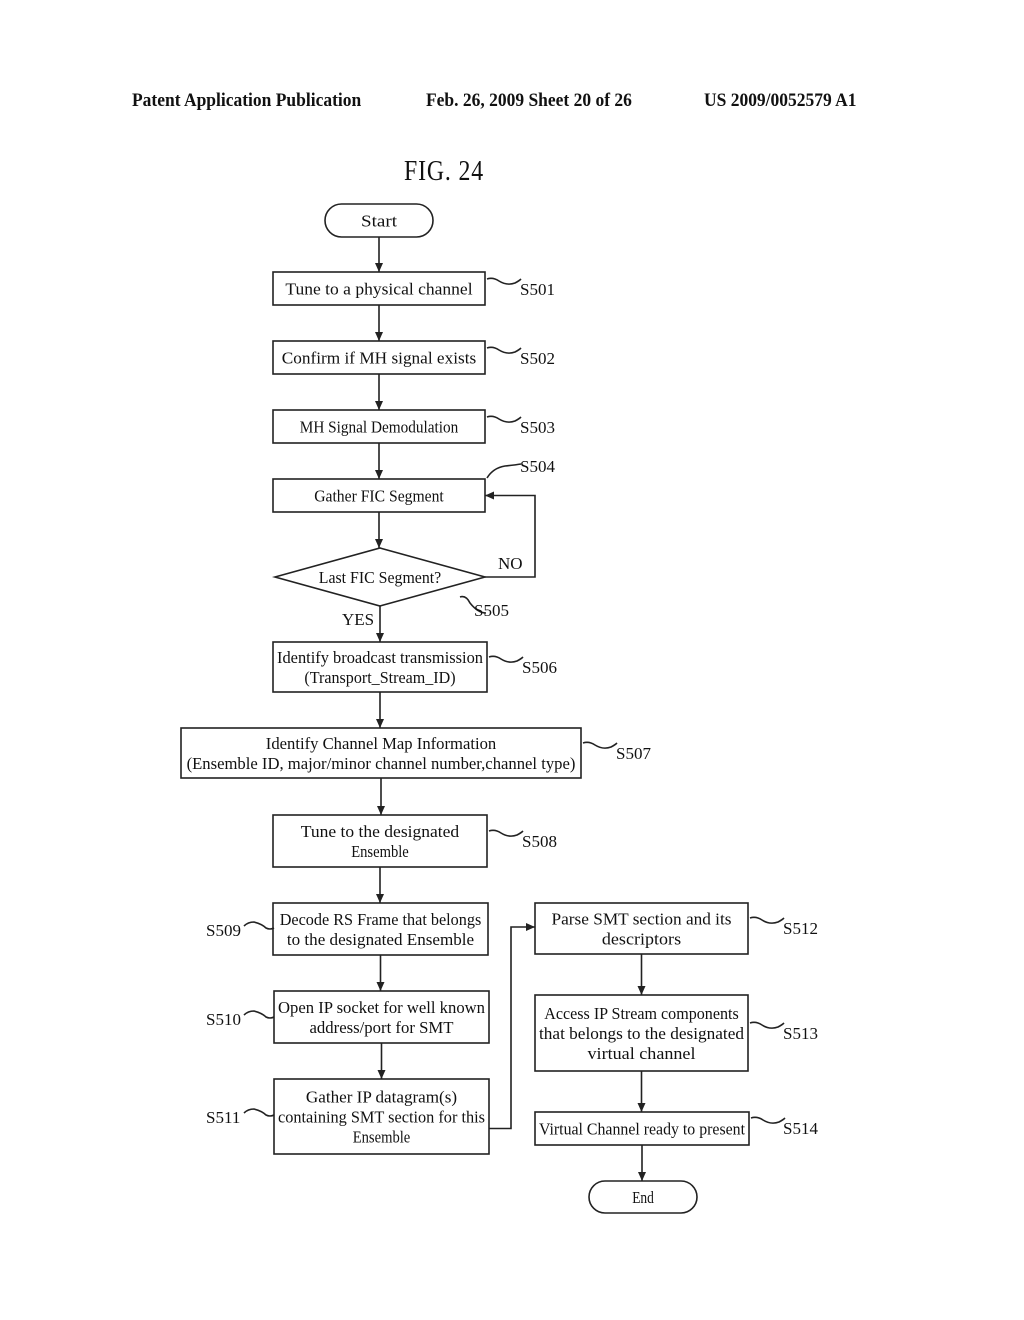  I want to click on node-s514: Virtual Channel ready to present, so click(642, 1128).